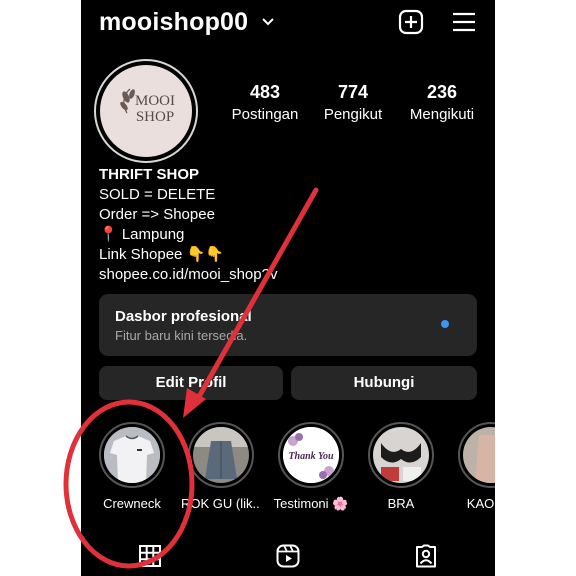 This screenshot has height=576, width=576. I want to click on grid-icon, so click(150, 558).